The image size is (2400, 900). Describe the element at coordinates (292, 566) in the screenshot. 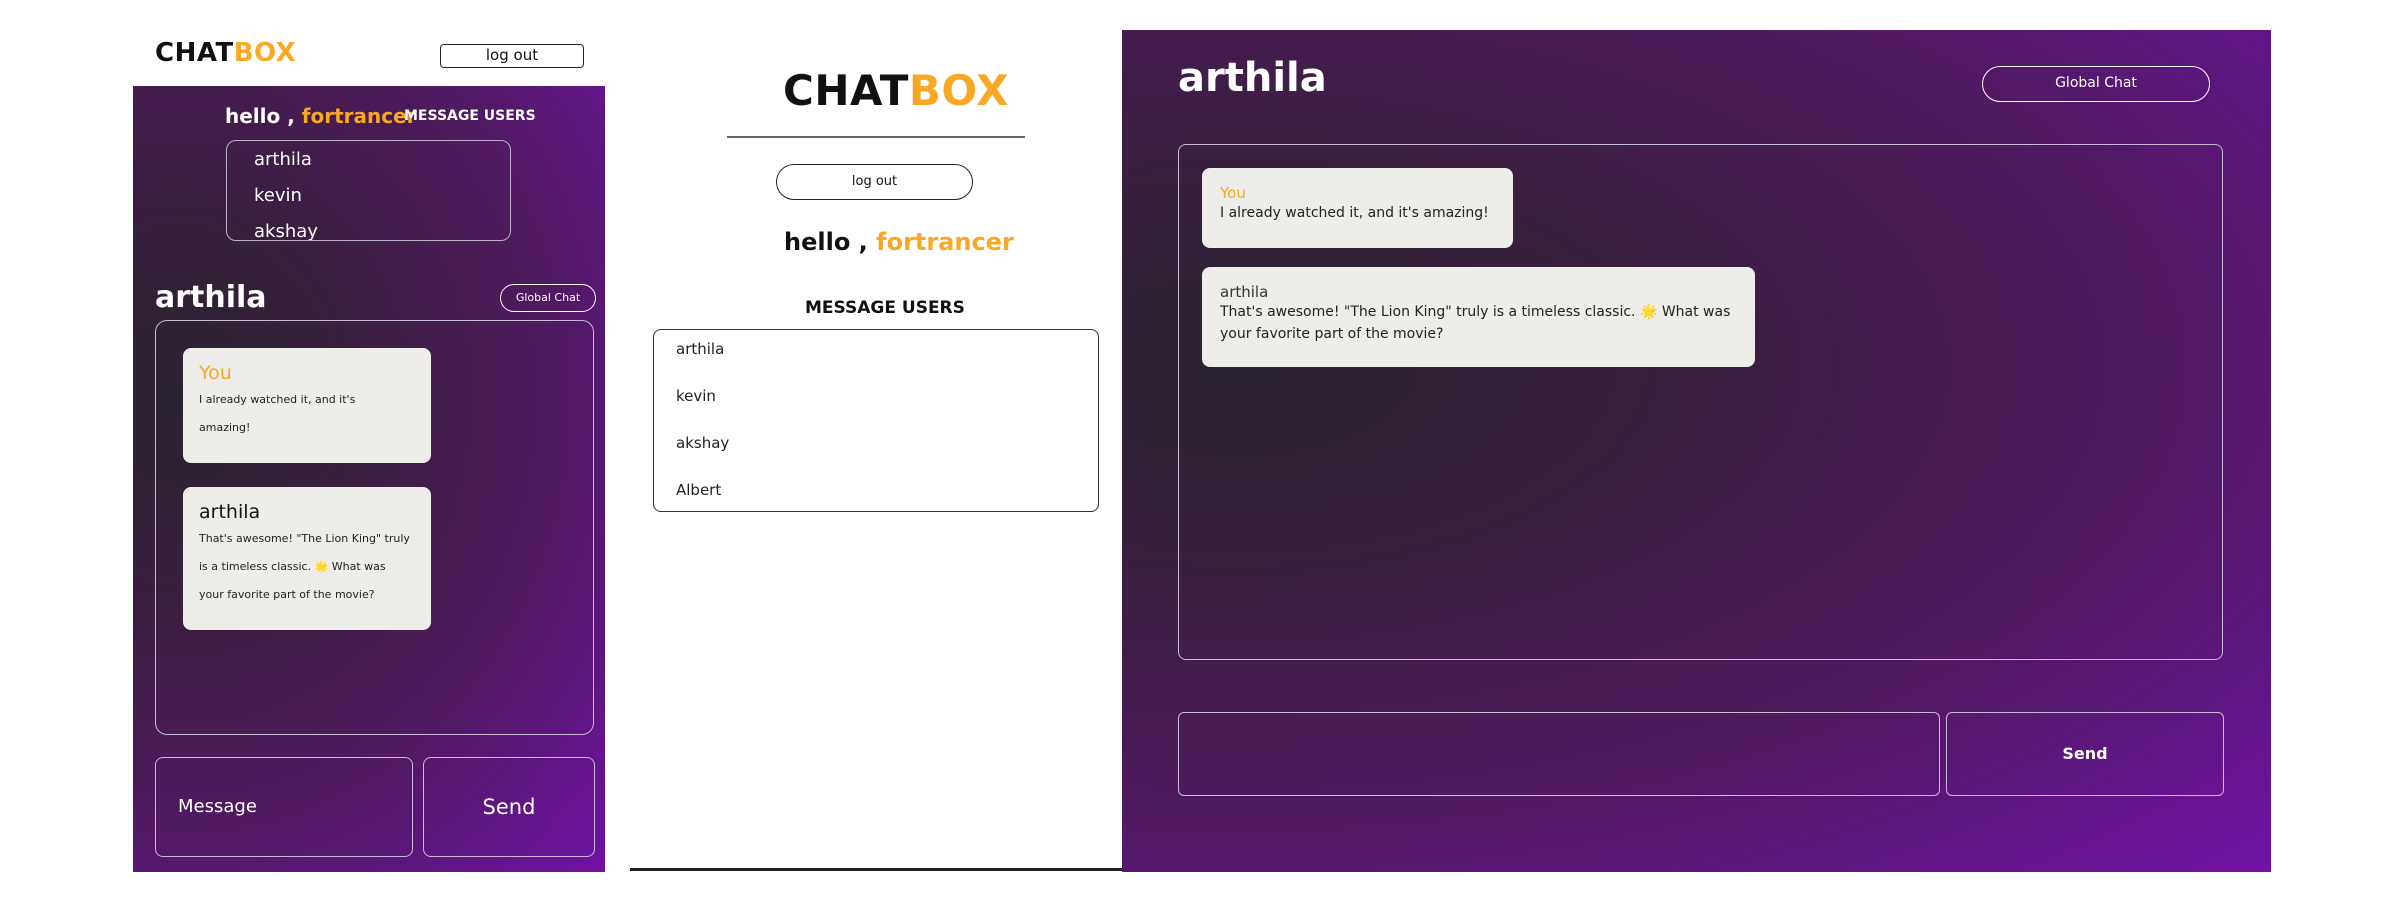

I see `message-line: is a timeless classic. 🌟 What was` at that location.